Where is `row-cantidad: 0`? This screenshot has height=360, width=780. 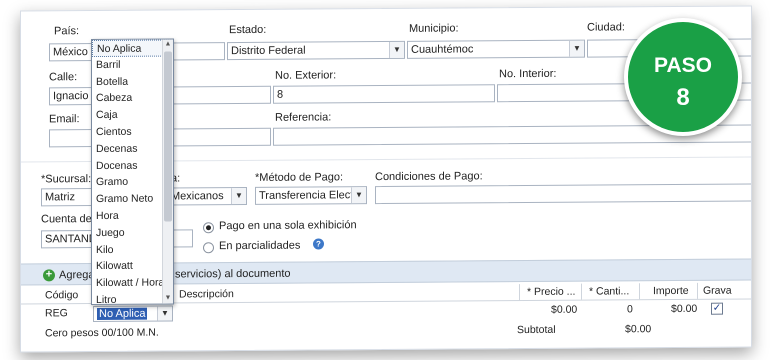
row-cantidad: 0 is located at coordinates (630, 309).